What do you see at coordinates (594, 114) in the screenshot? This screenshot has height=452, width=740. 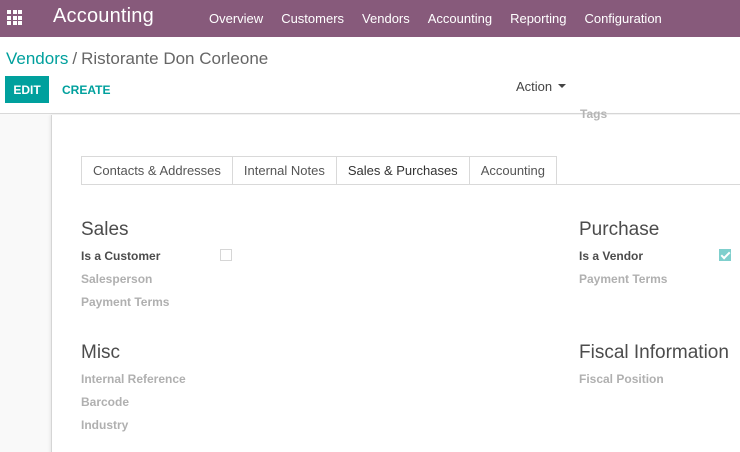 I see `tags-label: Tags` at bounding box center [594, 114].